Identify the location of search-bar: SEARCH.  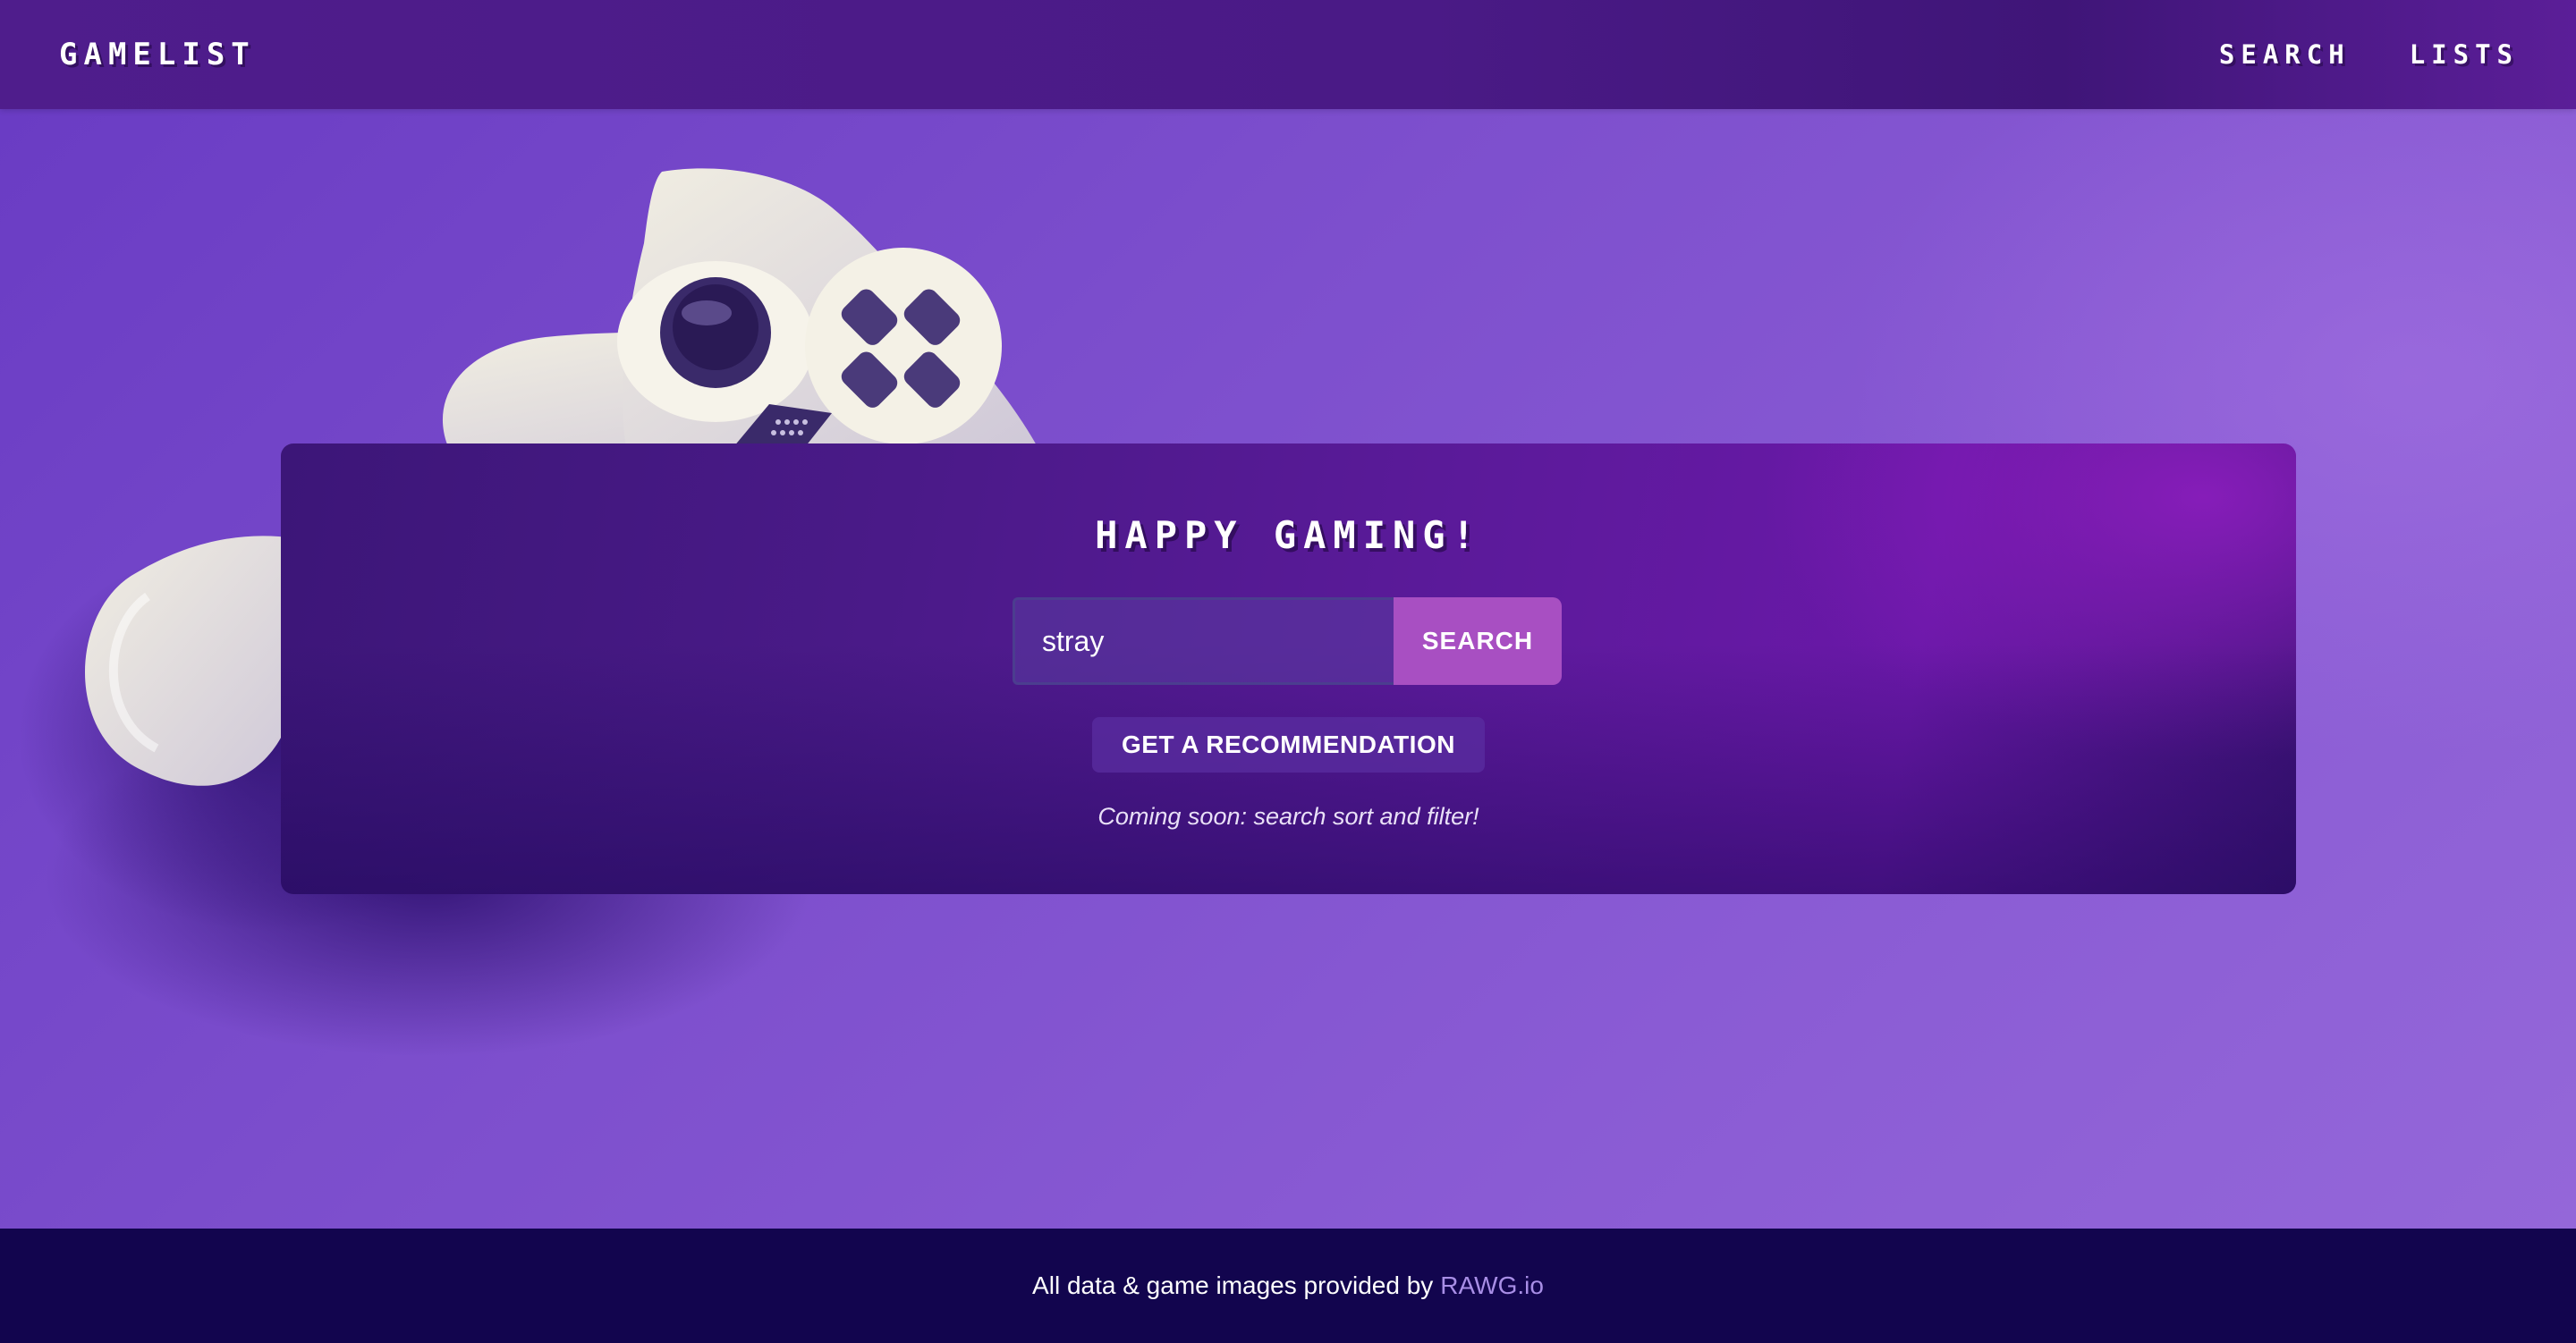
(1287, 641).